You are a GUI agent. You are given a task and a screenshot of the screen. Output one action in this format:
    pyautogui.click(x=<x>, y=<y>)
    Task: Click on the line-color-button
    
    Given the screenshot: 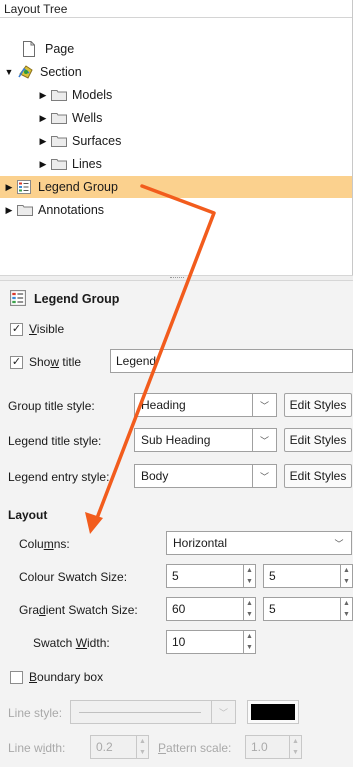 What is the action you would take?
    pyautogui.click(x=273, y=712)
    